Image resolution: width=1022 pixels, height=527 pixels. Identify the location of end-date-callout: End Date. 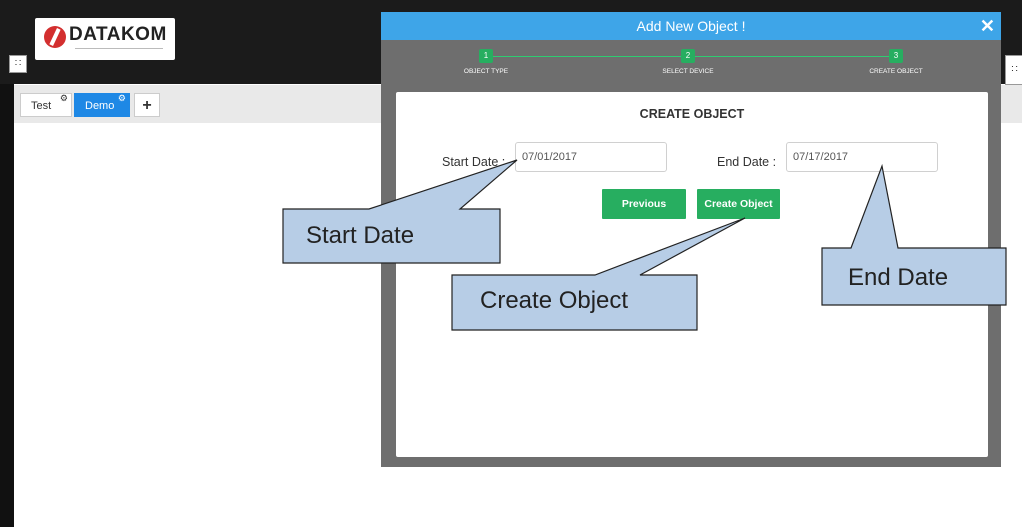
(898, 277).